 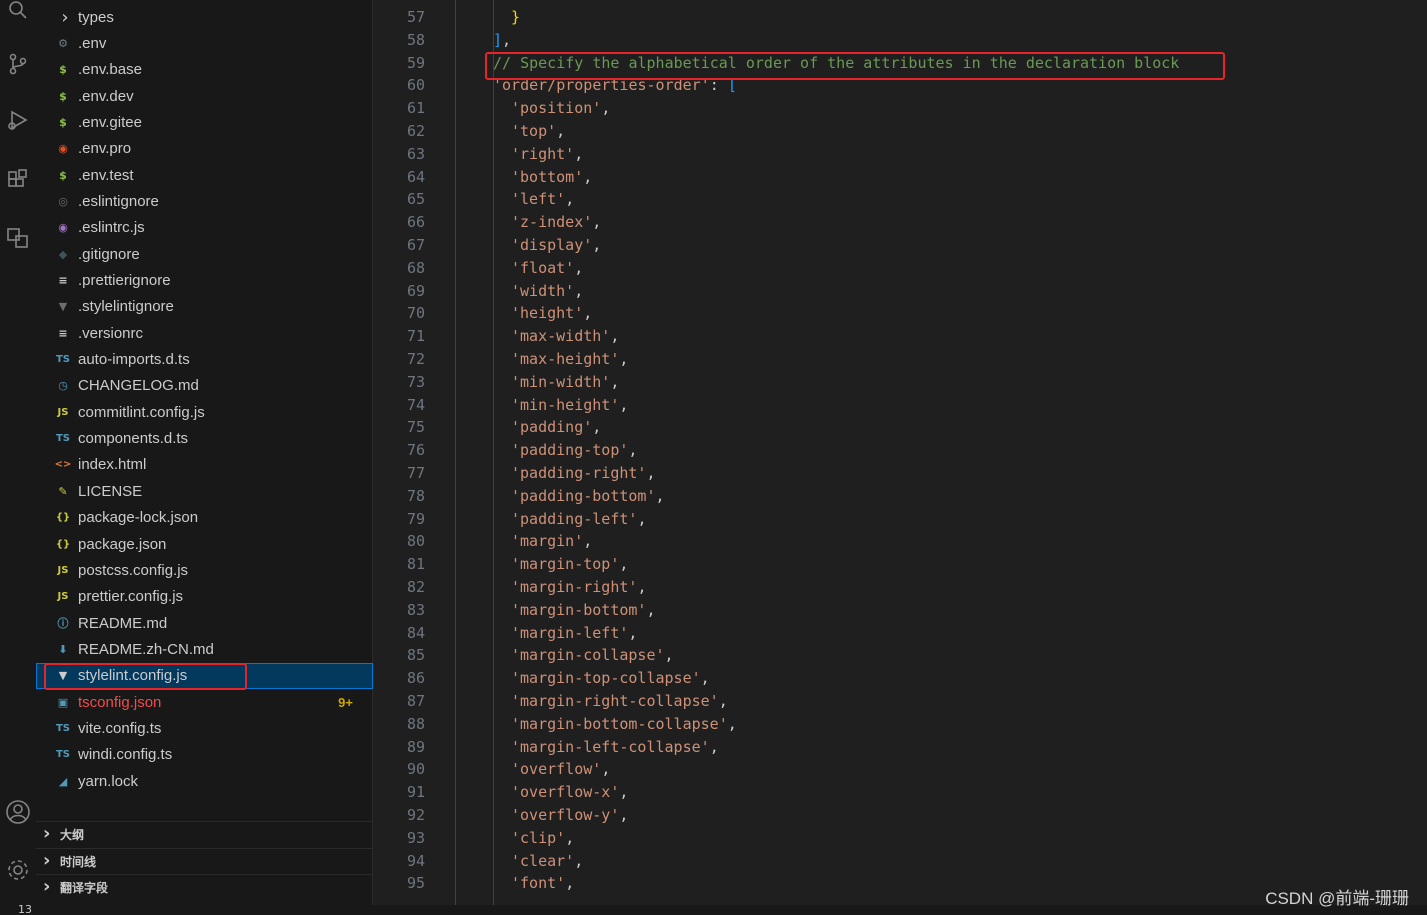 I want to click on line-number: 93, so click(x=415, y=837).